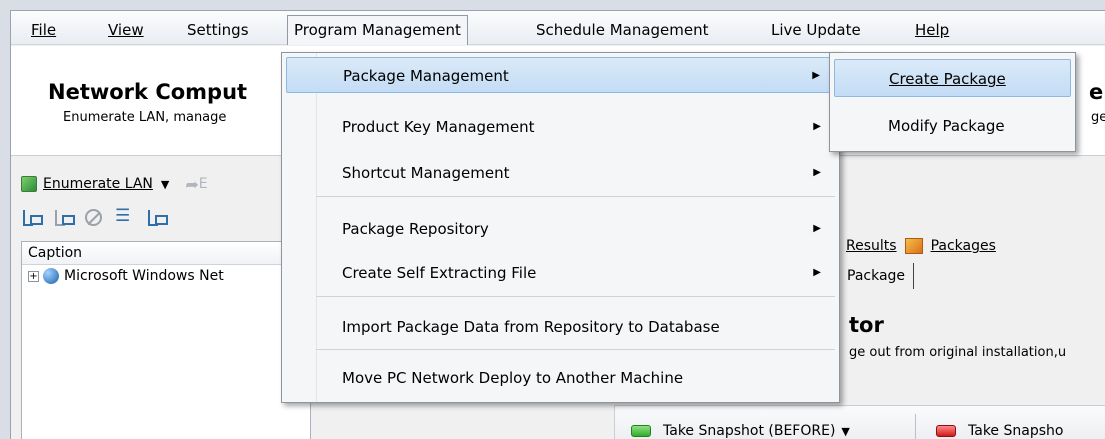 The image size is (1105, 439). Describe the element at coordinates (166, 340) in the screenshot. I see `network-tree-panel: Caption + Microsoft Windows Net` at that location.